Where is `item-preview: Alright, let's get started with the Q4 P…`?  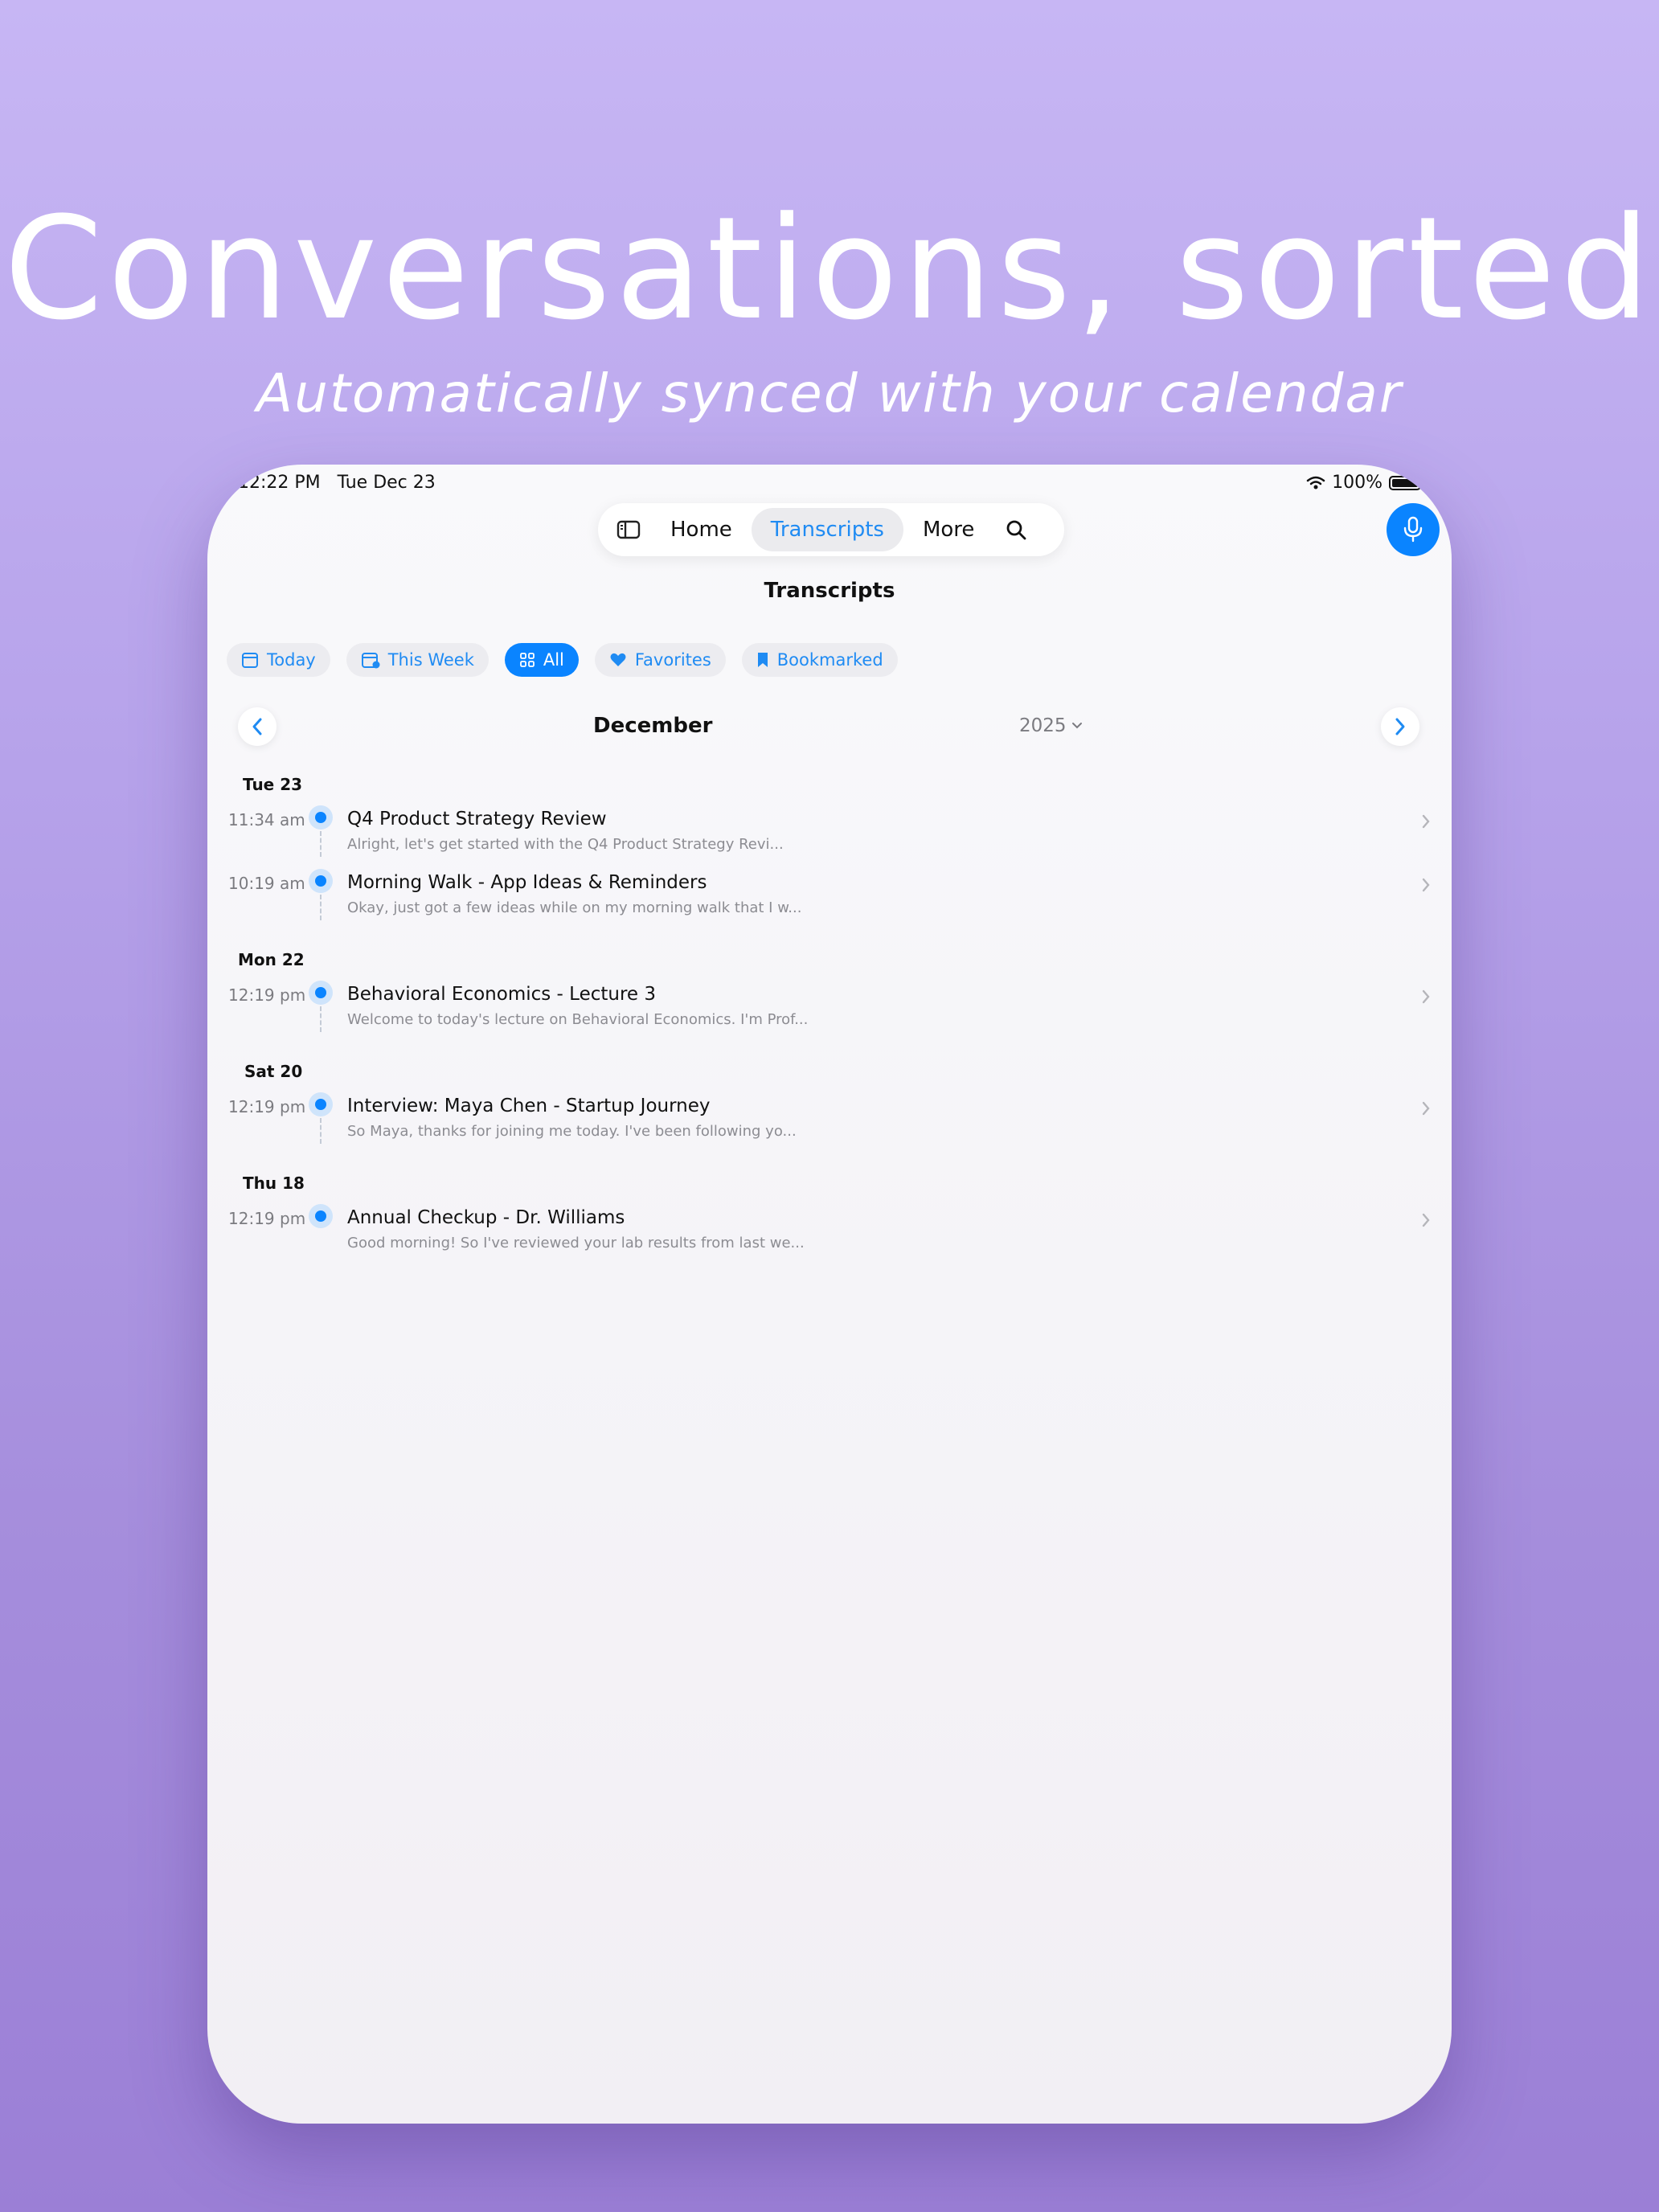
item-preview: Alright, let's get started with the Q4 P… is located at coordinates (565, 844).